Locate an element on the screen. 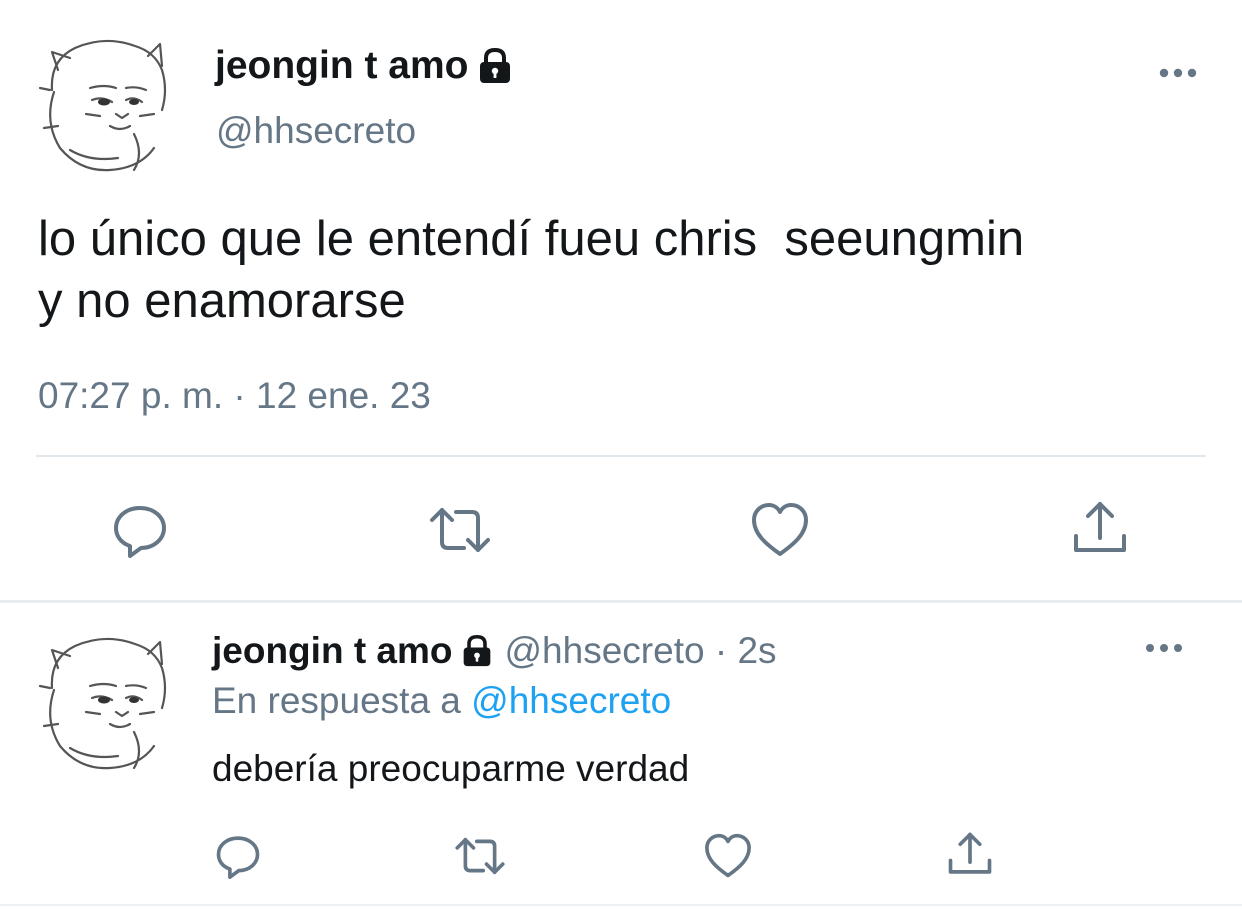 The width and height of the screenshot is (1242, 909). section-divider is located at coordinates (621, 601).